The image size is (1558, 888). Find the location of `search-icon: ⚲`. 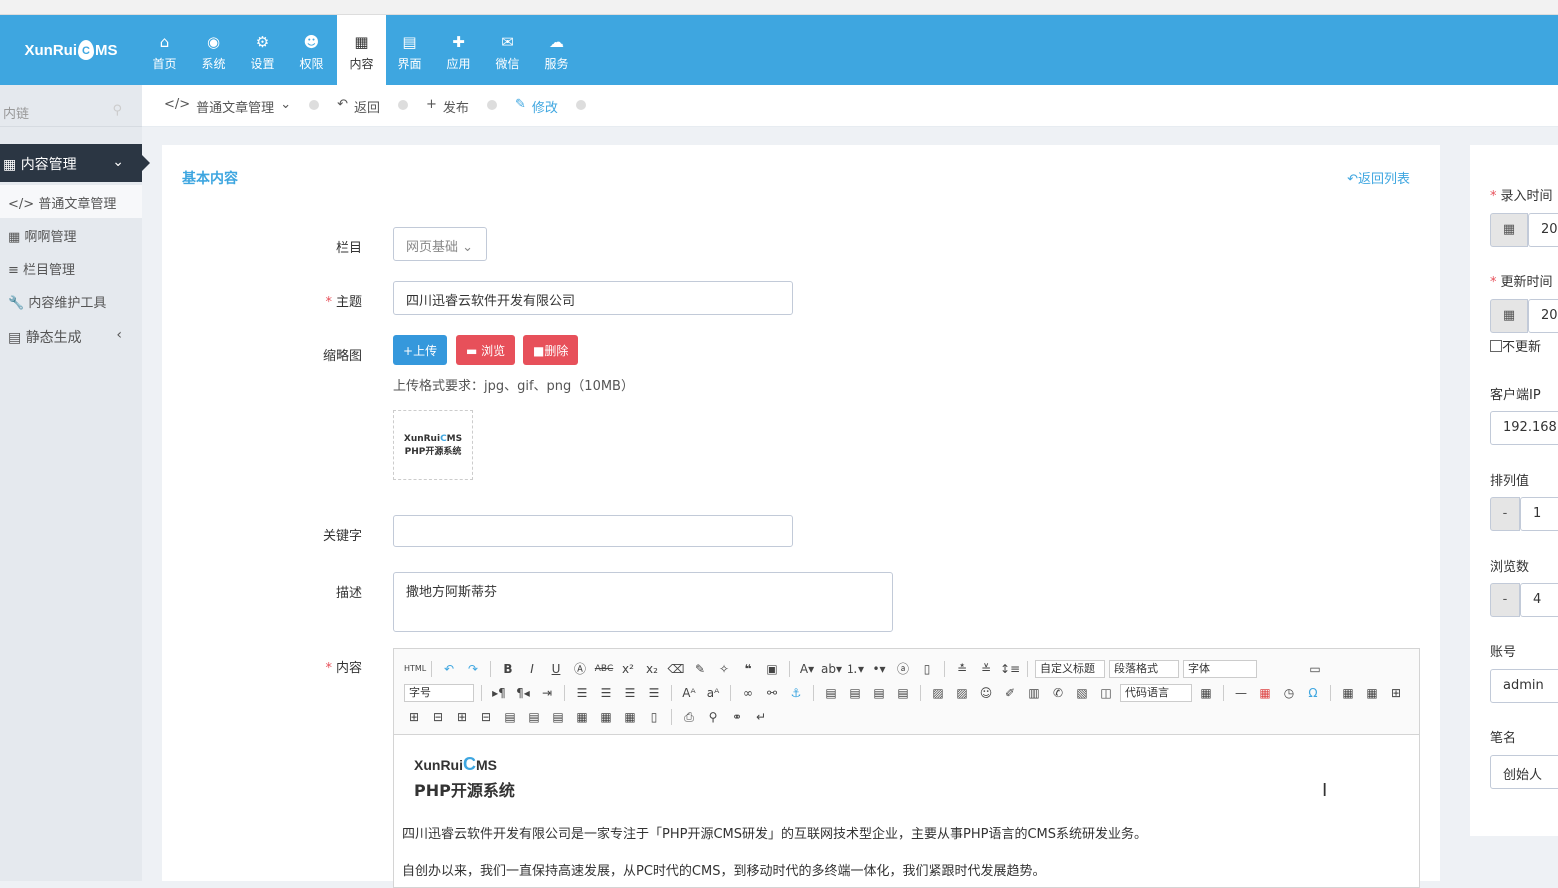

search-icon: ⚲ is located at coordinates (117, 110).